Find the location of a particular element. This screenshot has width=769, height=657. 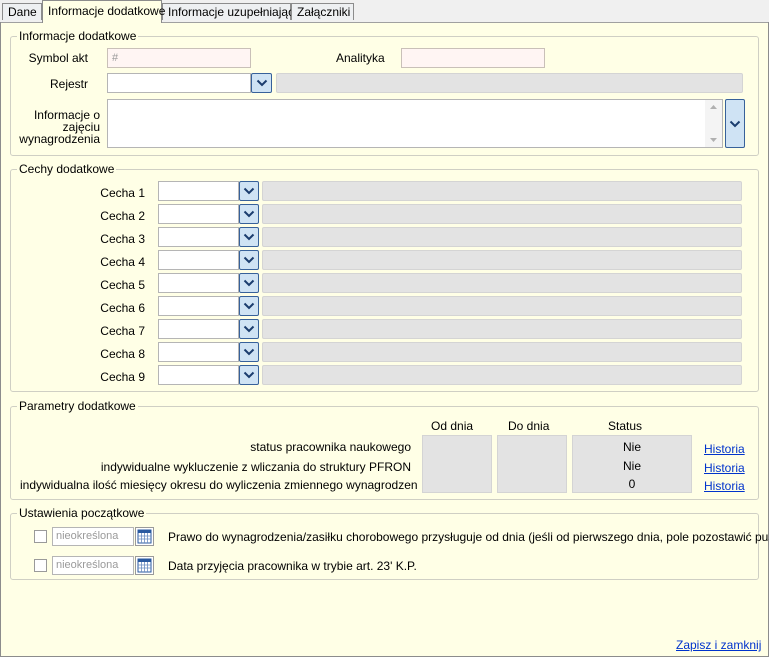

cecha-4-label: Cecha 4 is located at coordinates (122, 262).